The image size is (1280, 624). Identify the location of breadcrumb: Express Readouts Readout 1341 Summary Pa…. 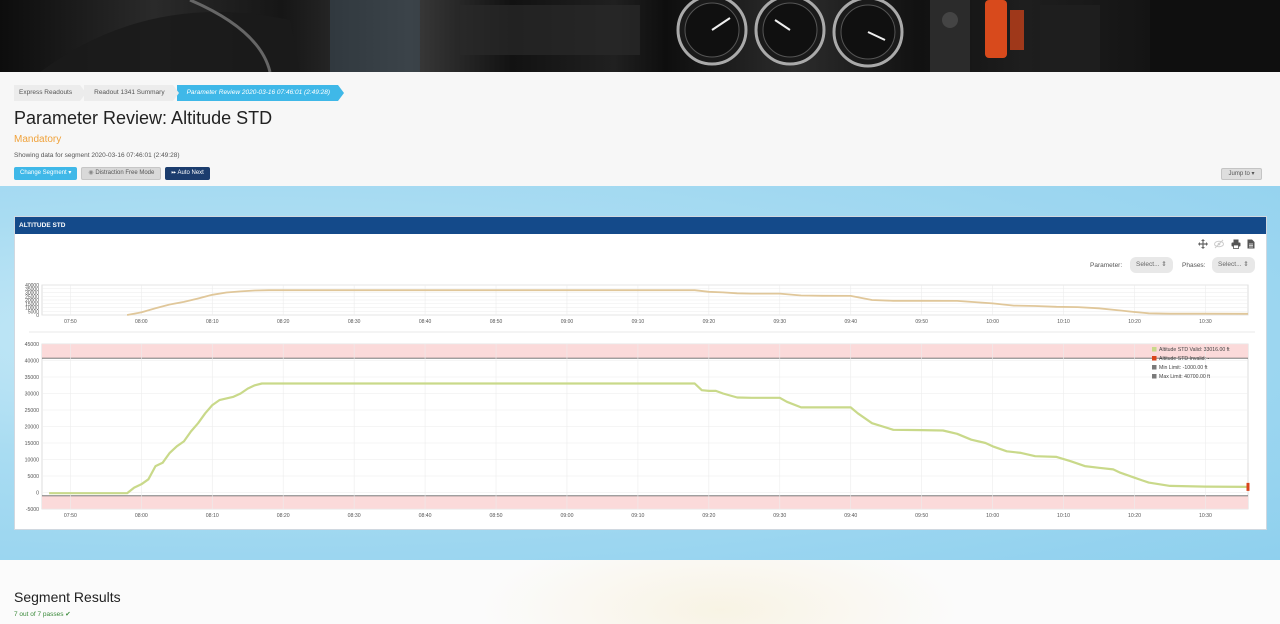
(179, 93).